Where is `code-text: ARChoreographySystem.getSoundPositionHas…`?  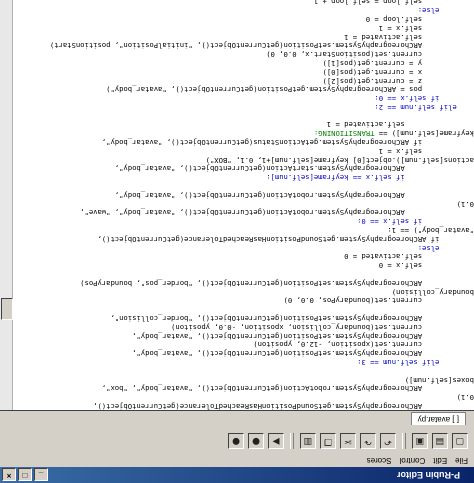
code-text: ARChoreographySystem.getSoundPositionHas… is located at coordinates (258, 406).